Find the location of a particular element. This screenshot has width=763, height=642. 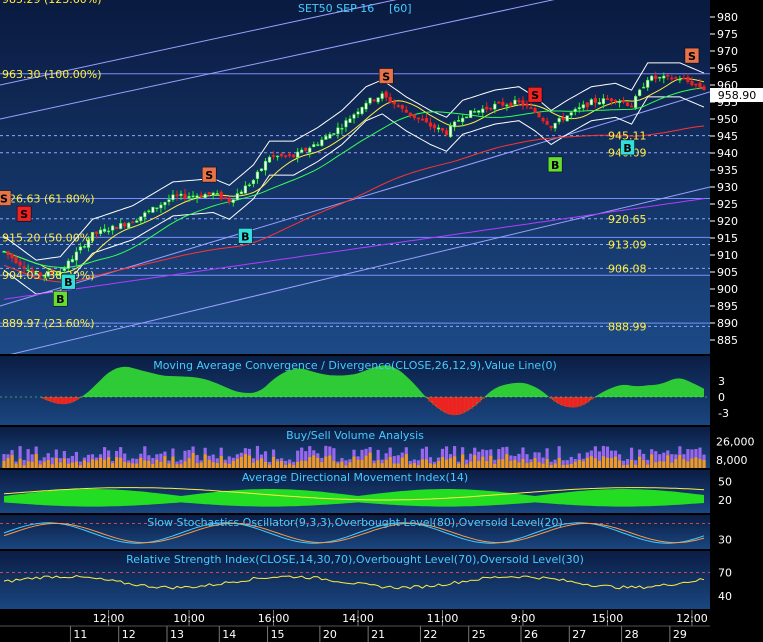

y-tick-label: 915 is located at coordinates (727, 238).